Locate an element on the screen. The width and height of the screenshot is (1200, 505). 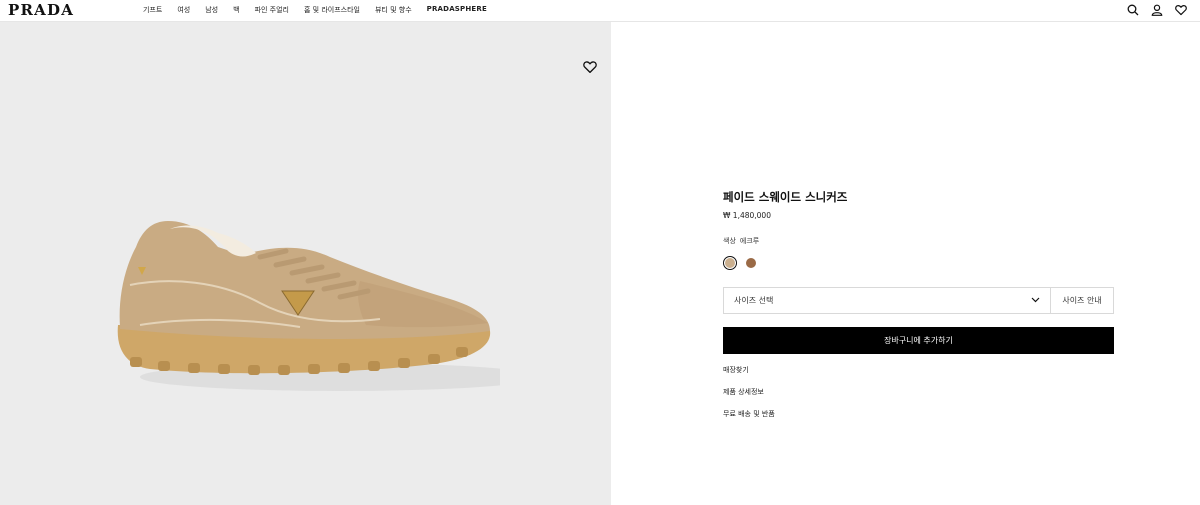
add-to-cart-button: 장바구니에 추가하기 is located at coordinates (918, 340).